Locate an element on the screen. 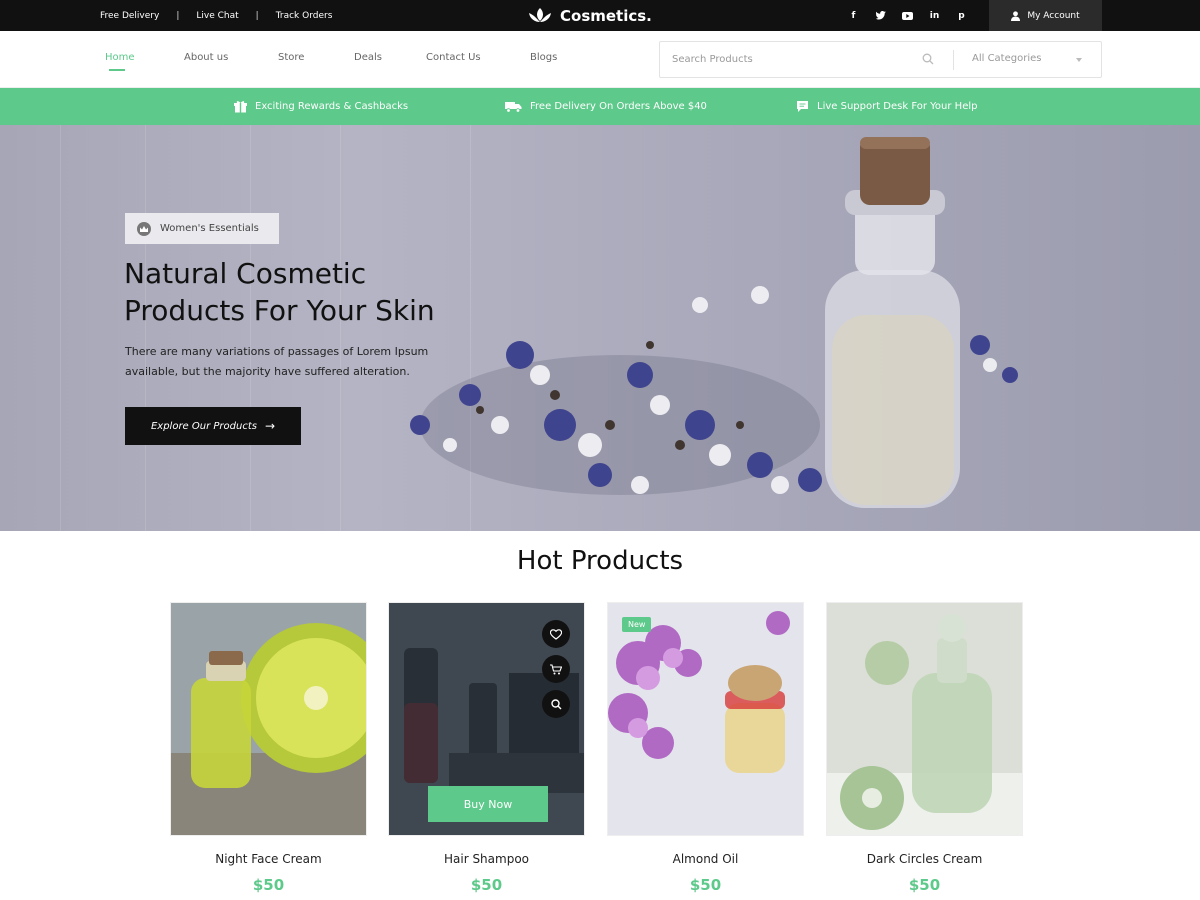  my-account-label: My Account is located at coordinates (1053, 15).